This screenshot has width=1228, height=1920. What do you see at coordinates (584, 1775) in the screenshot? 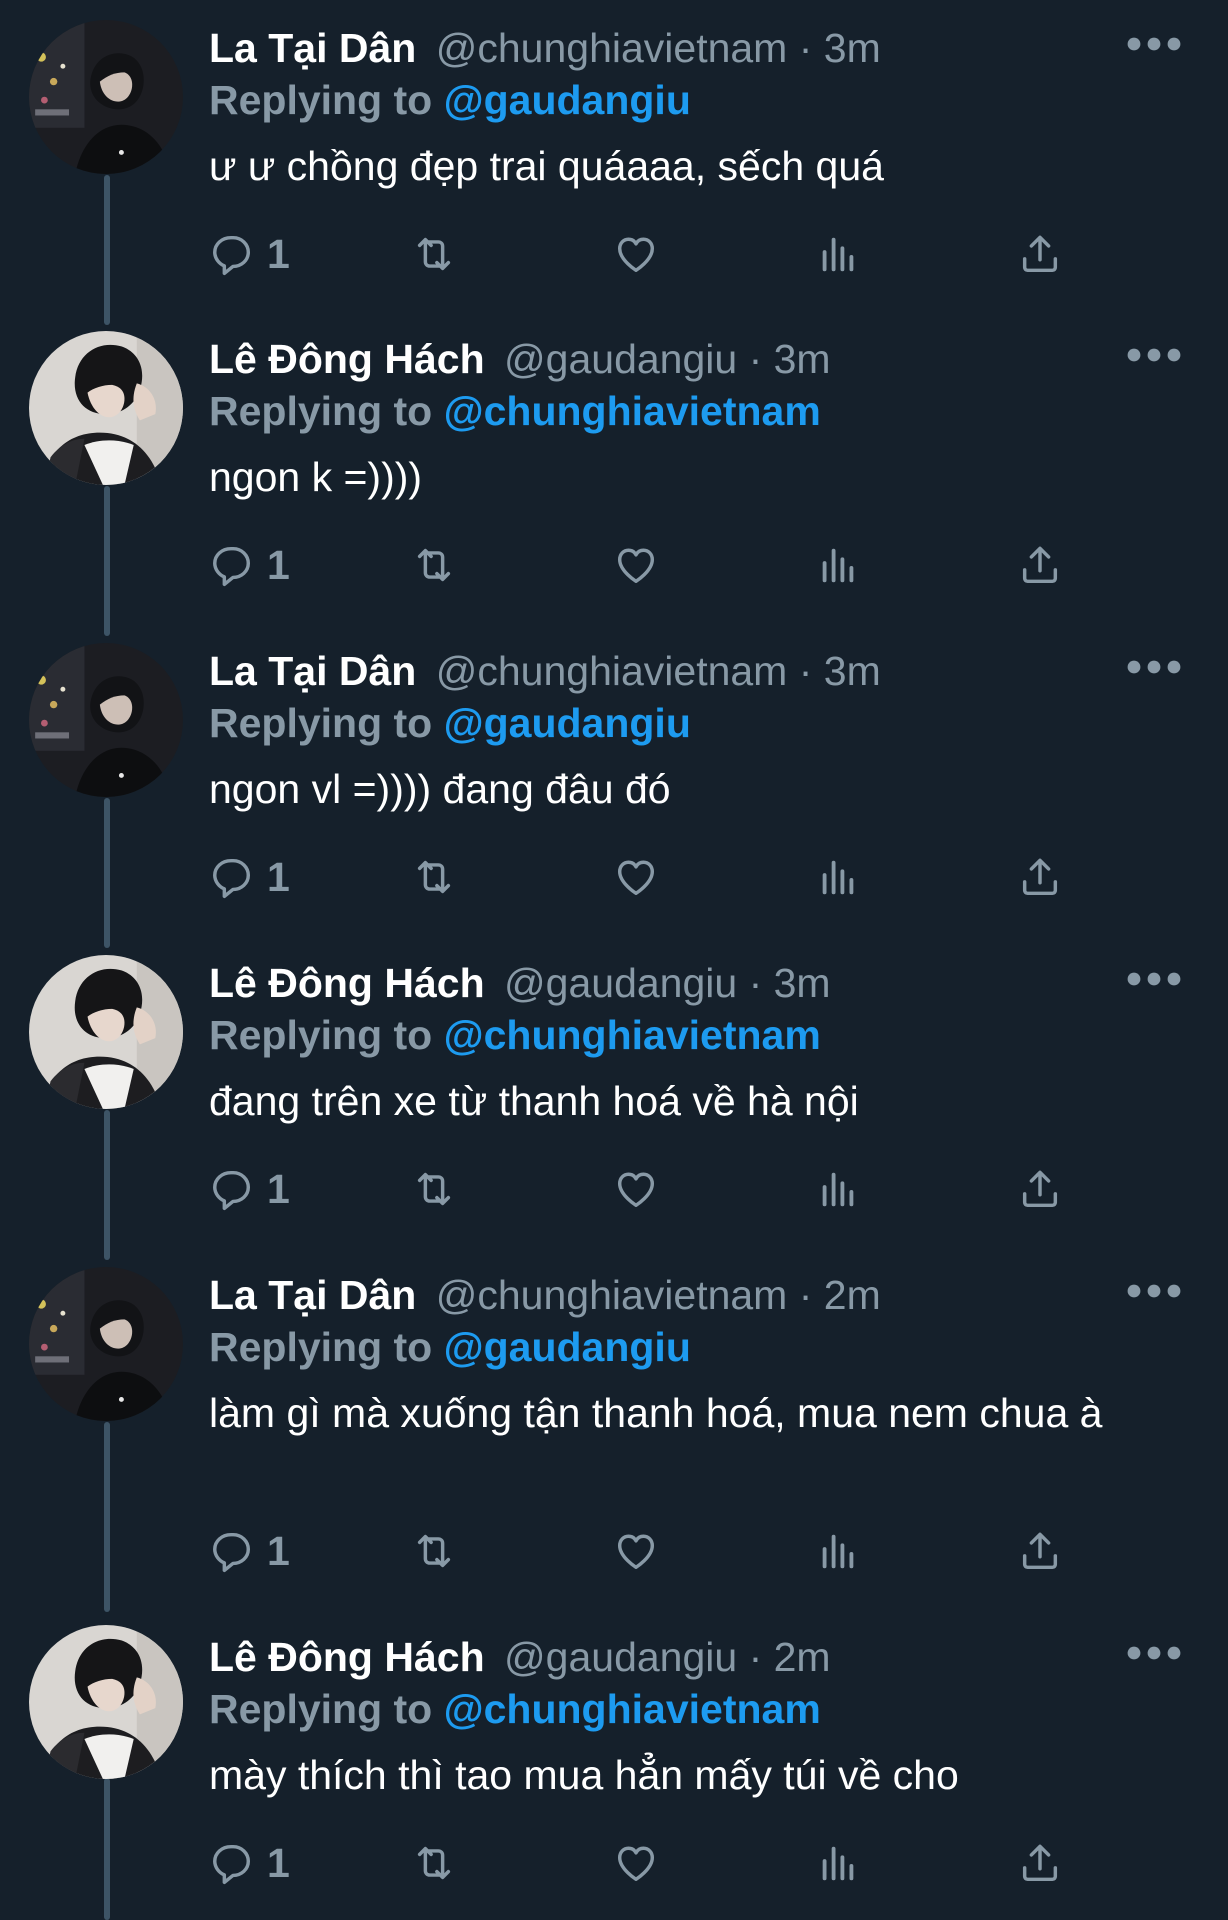
I see `tweet-text: mày thích thì tao mua hẳn mấy túi về cho` at bounding box center [584, 1775].